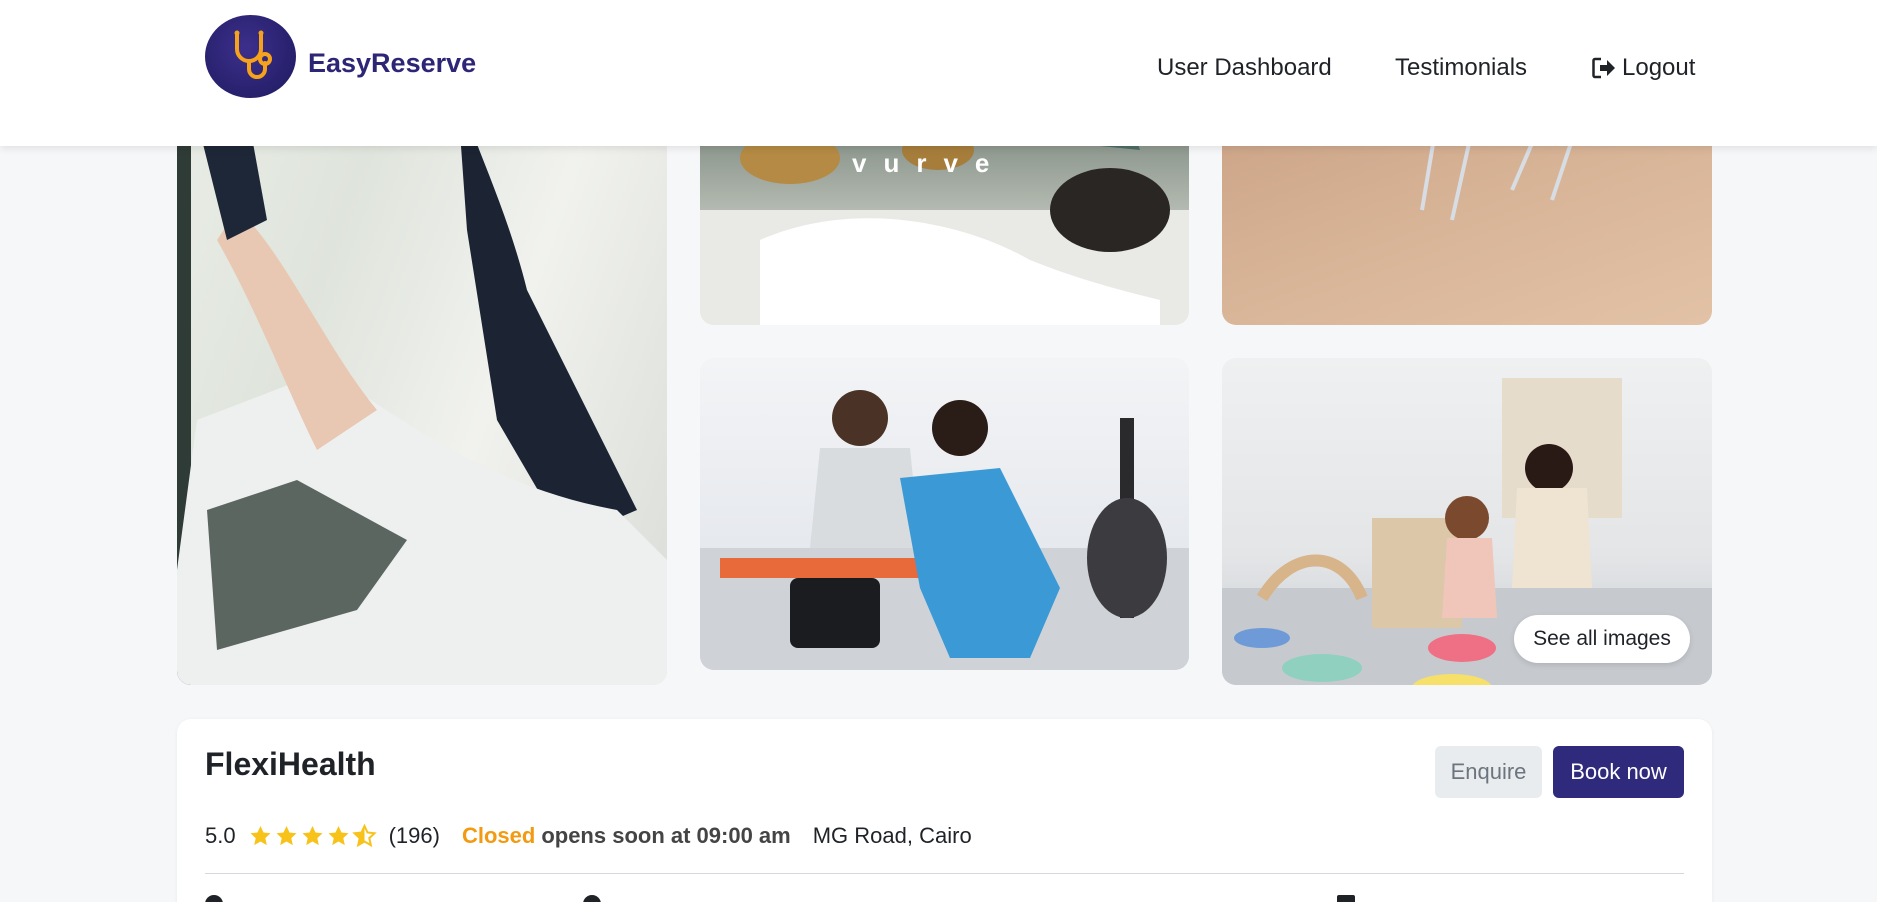 The image size is (1877, 902). I want to click on gallery-overlay-text: vurve, so click(929, 163).